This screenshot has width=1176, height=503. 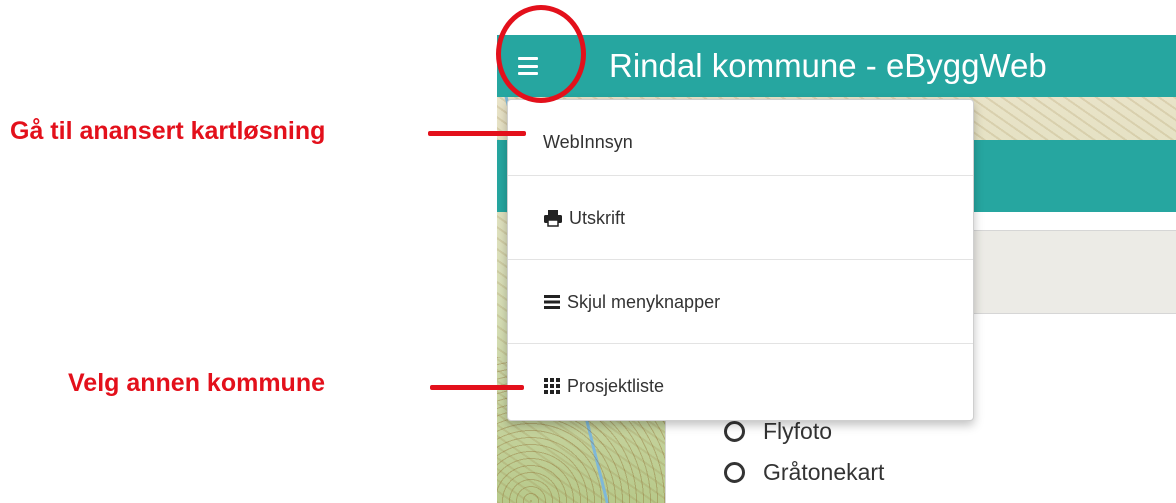 I want to click on layer-option-gratonekart: Gråtonekart, so click(x=804, y=472).